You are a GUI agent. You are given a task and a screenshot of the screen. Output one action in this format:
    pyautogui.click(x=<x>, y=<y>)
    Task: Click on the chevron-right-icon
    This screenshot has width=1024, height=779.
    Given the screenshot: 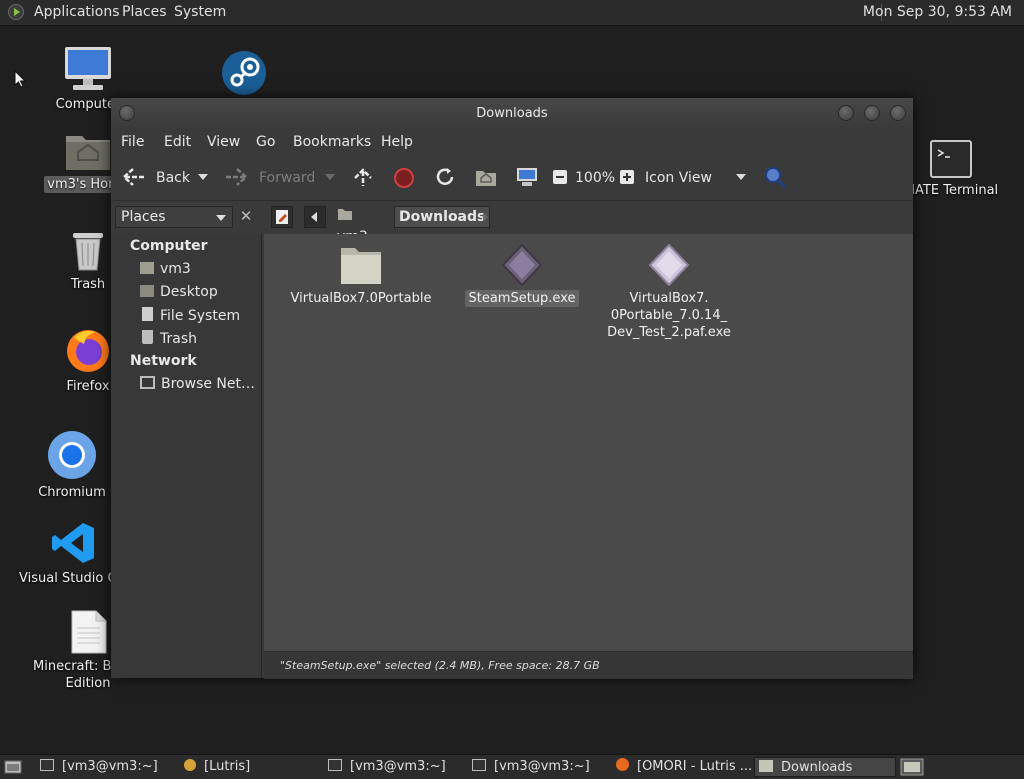 What is the action you would take?
    pyautogui.click(x=485, y=217)
    